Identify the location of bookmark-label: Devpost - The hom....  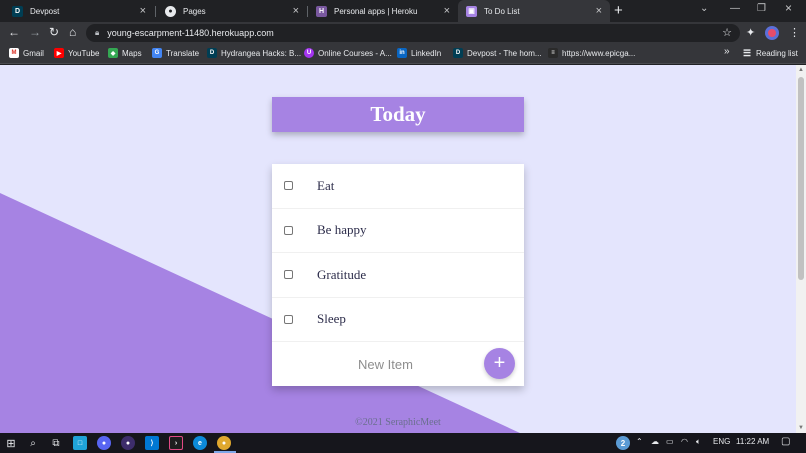
(504, 53).